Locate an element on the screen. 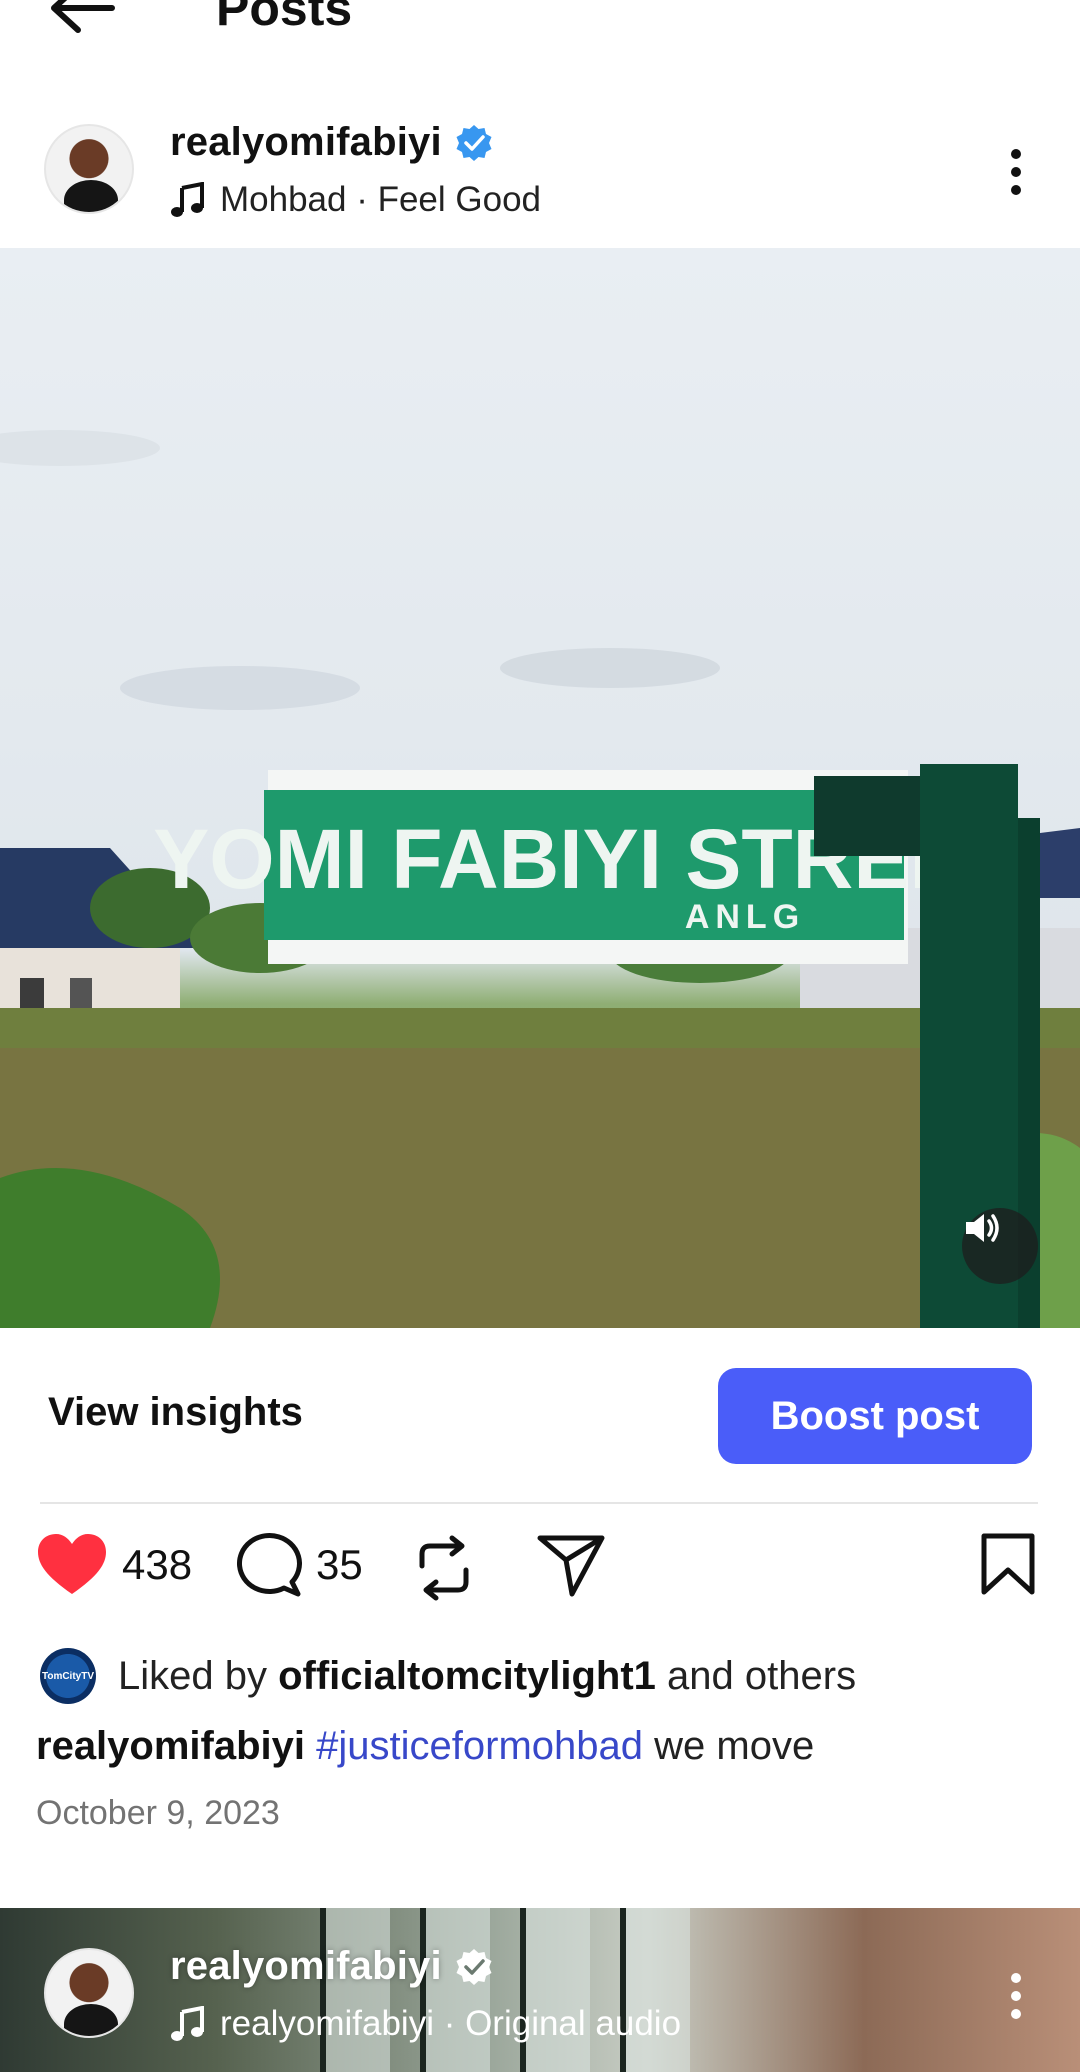 This screenshot has height=2072, width=1080. share-icon is located at coordinates (571, 1566).